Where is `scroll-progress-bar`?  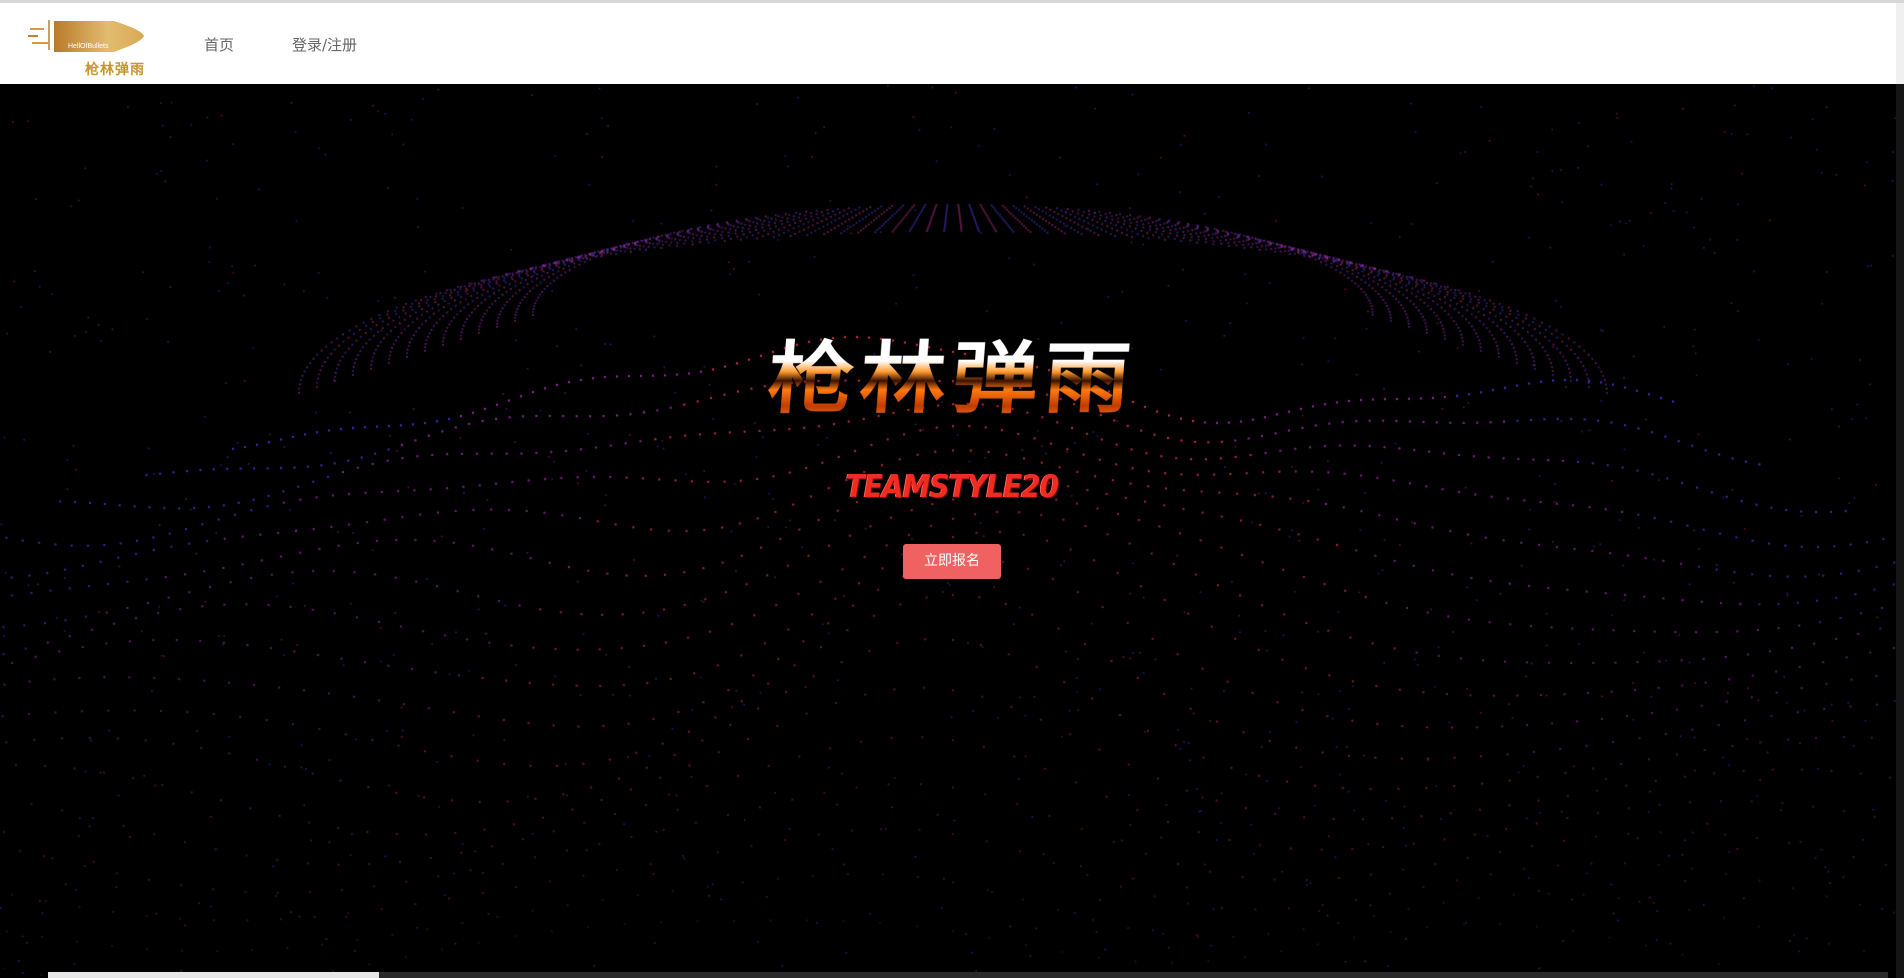
scroll-progress-bar is located at coordinates (213, 975).